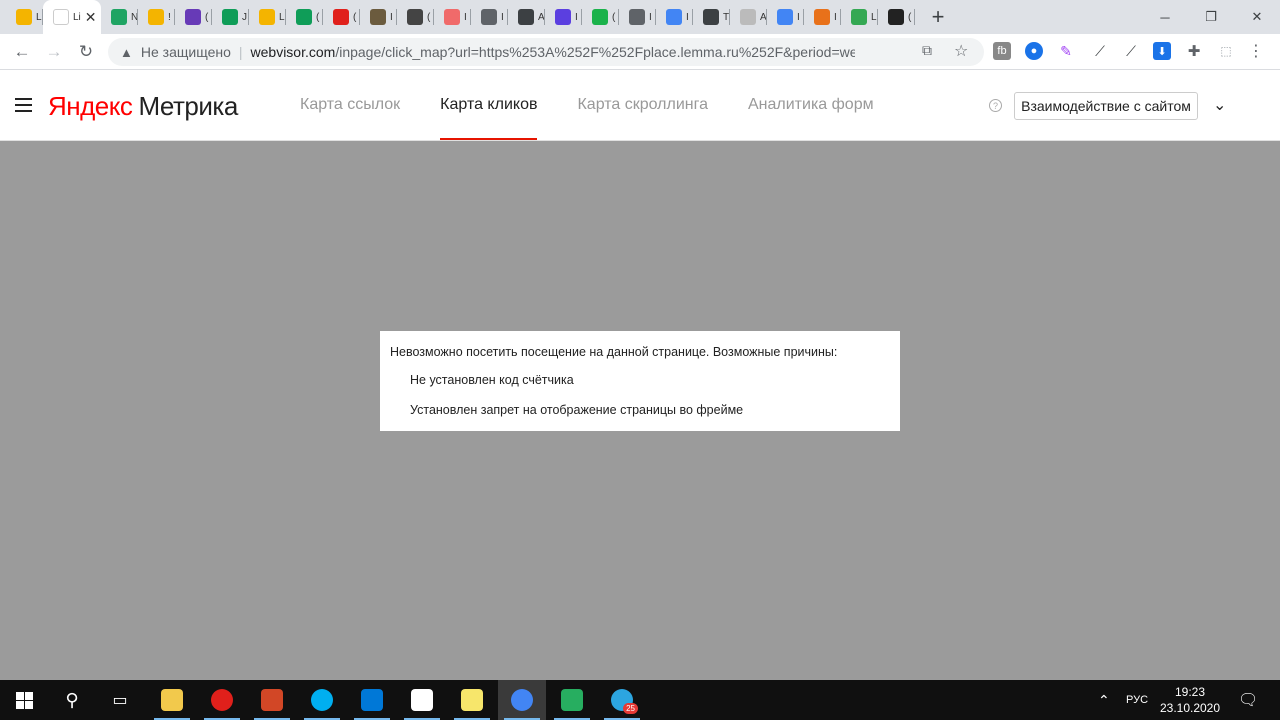 This screenshot has width=1280, height=720. Describe the element at coordinates (22, 52) in the screenshot. I see `back-button: ←` at that location.